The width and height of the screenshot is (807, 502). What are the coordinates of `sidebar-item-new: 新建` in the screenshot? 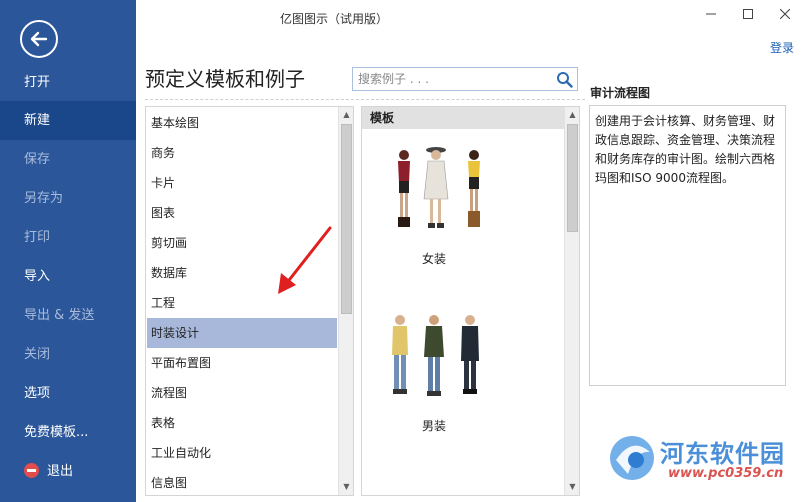 It's located at (68, 120).